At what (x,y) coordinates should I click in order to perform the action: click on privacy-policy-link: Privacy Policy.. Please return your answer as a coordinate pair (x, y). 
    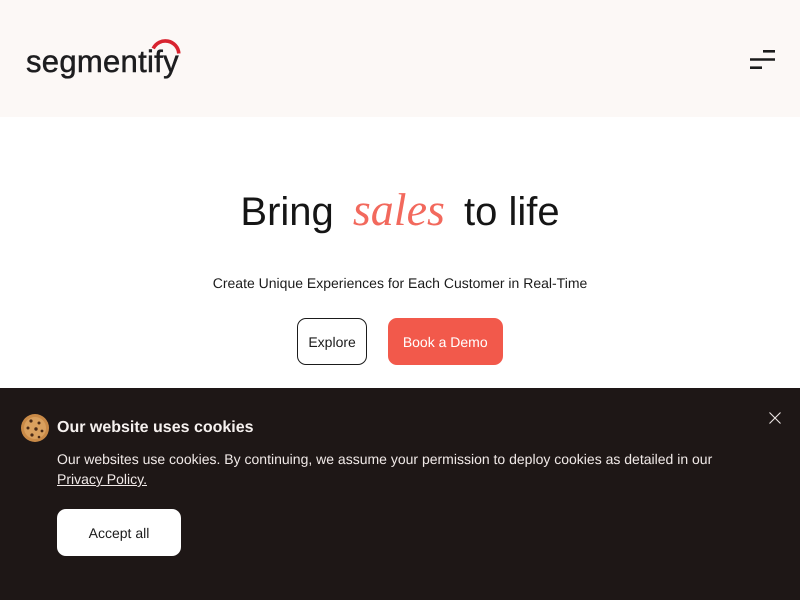
    Looking at the image, I should click on (102, 479).